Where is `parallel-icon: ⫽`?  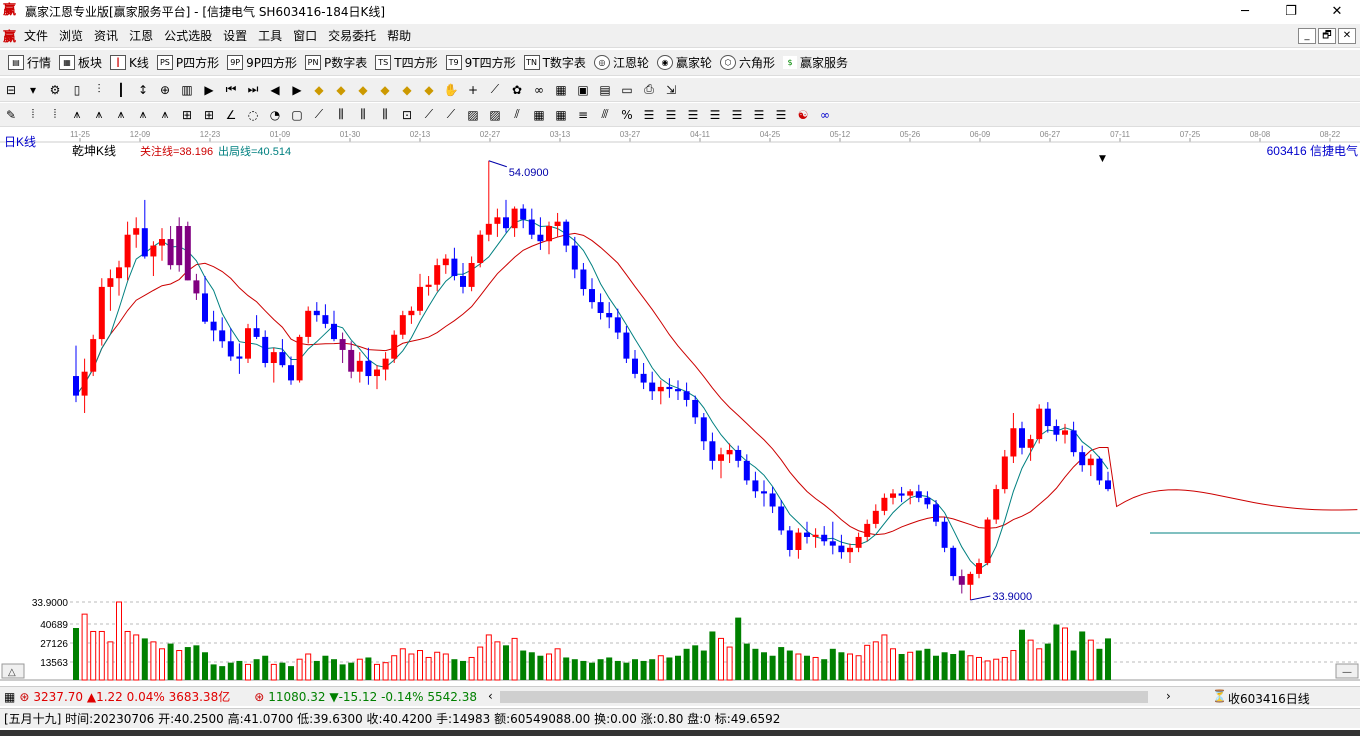 parallel-icon: ⫽ is located at coordinates (517, 114).